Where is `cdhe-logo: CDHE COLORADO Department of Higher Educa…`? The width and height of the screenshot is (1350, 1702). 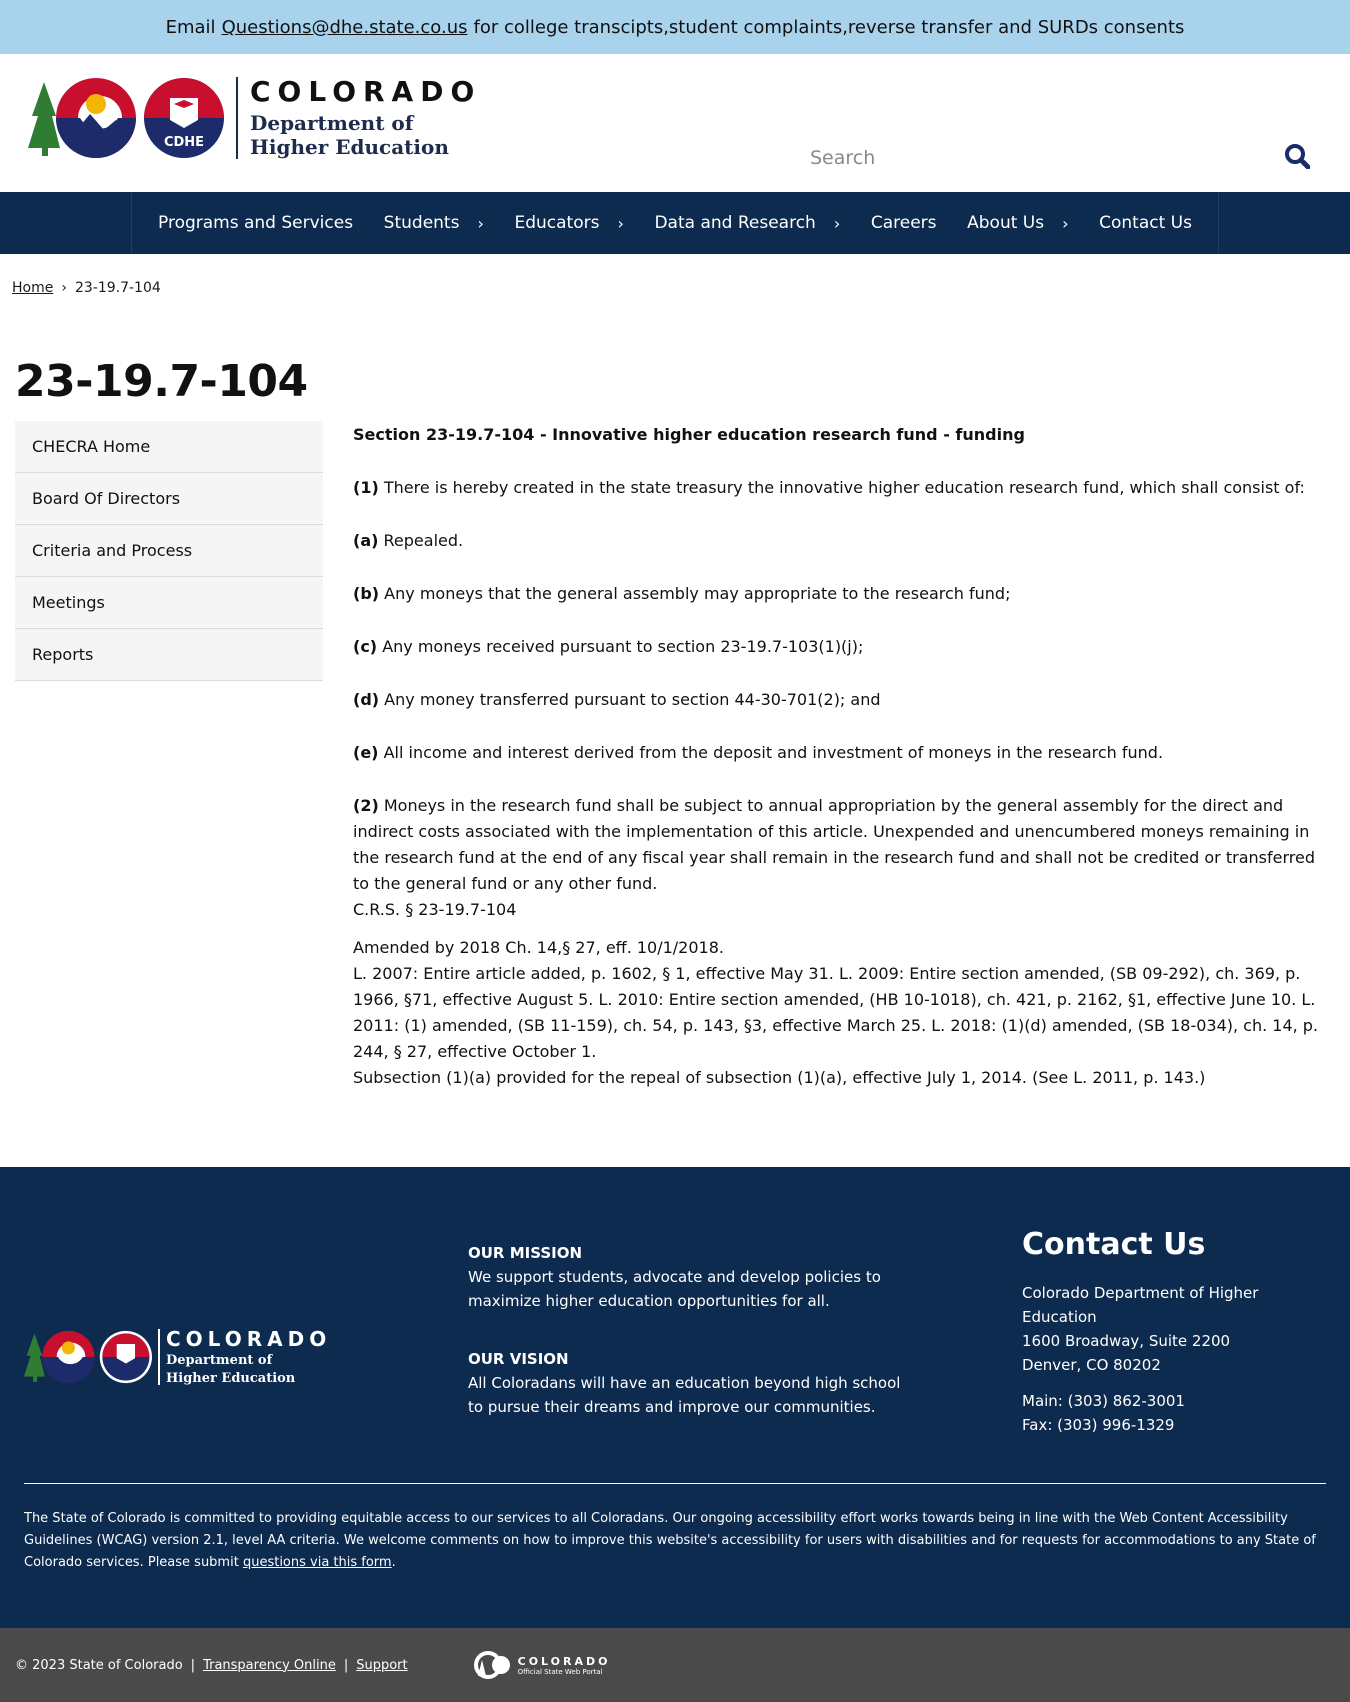
cdhe-logo: CDHE COLORADO Department of Higher Educa… is located at coordinates (254, 118).